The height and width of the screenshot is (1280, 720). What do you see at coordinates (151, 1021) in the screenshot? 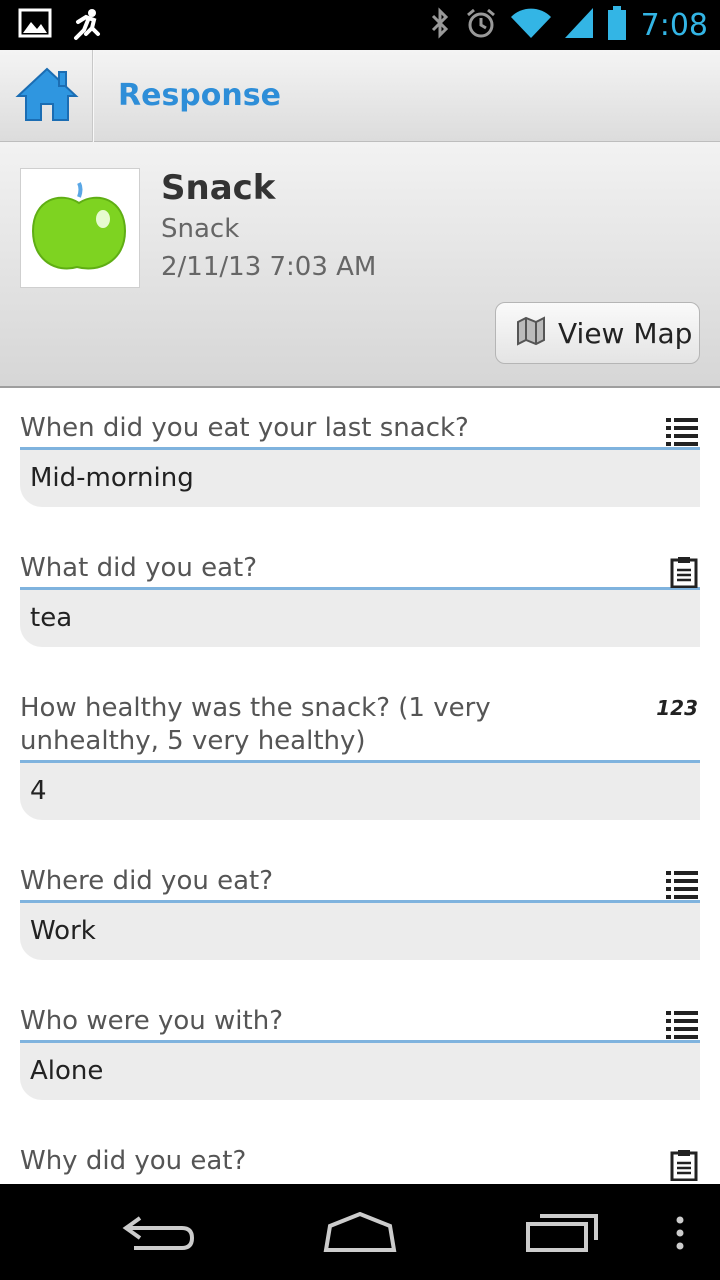
I see `question-text: Who were you with?` at bounding box center [151, 1021].